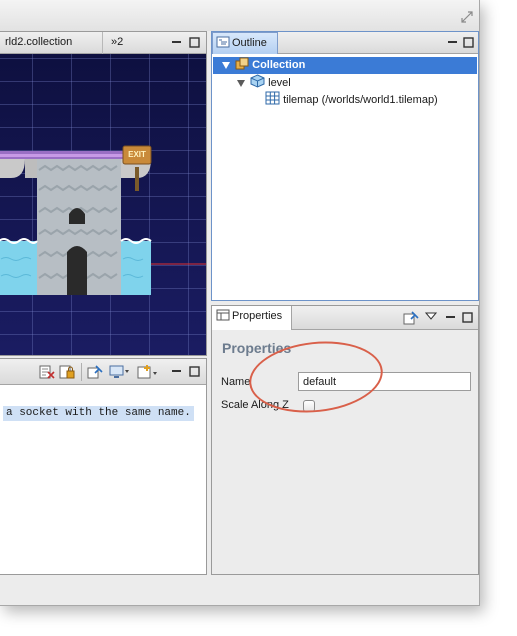  I want to click on editor-tabbar: rld2.collection »2, so click(103, 43).